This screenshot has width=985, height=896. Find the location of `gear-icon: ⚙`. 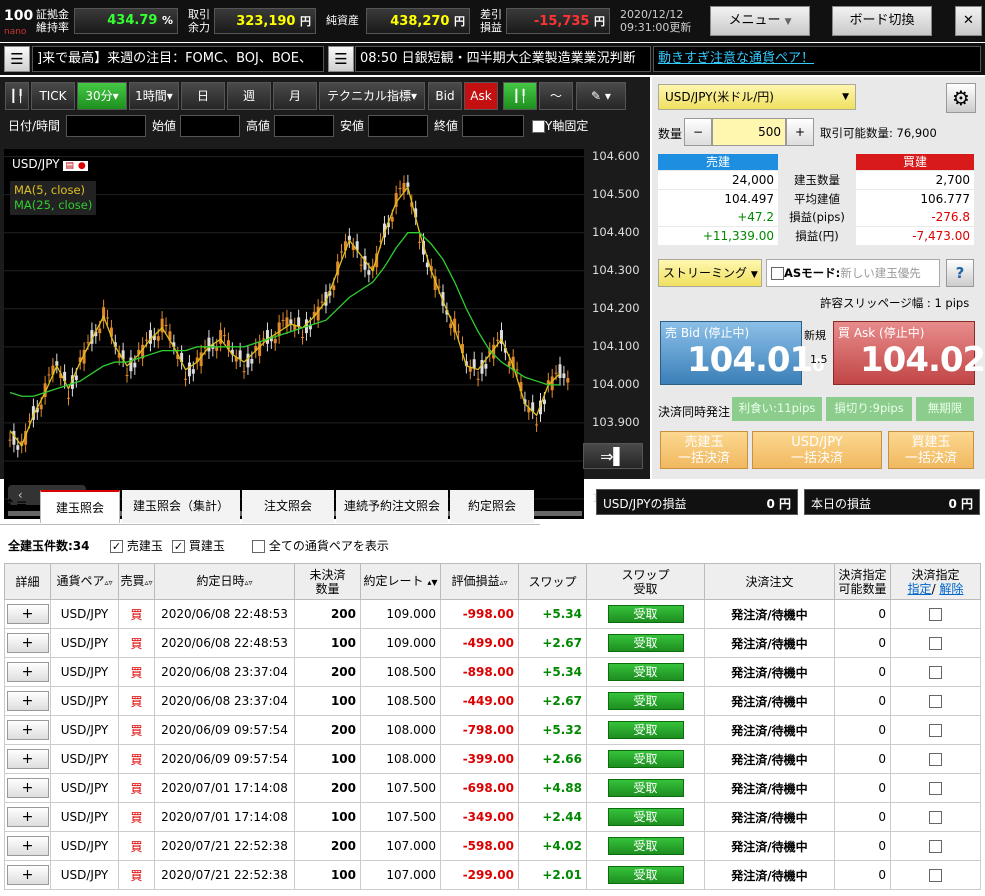

gear-icon: ⚙ is located at coordinates (961, 98).